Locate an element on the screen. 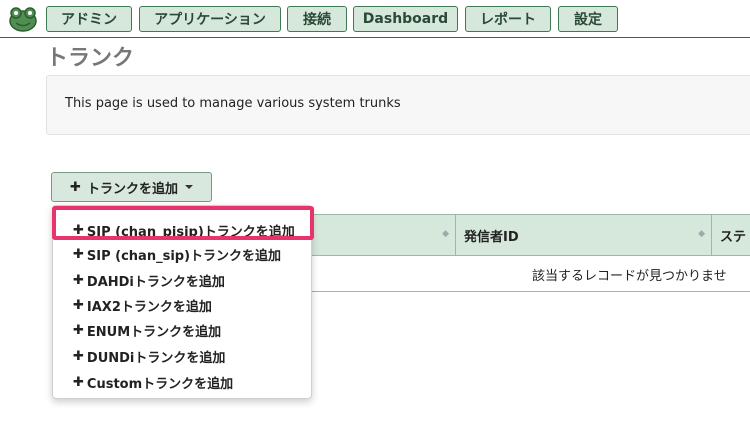 The image size is (750, 445). add-trunk-button: ✚ トランクを追加 is located at coordinates (131, 187).